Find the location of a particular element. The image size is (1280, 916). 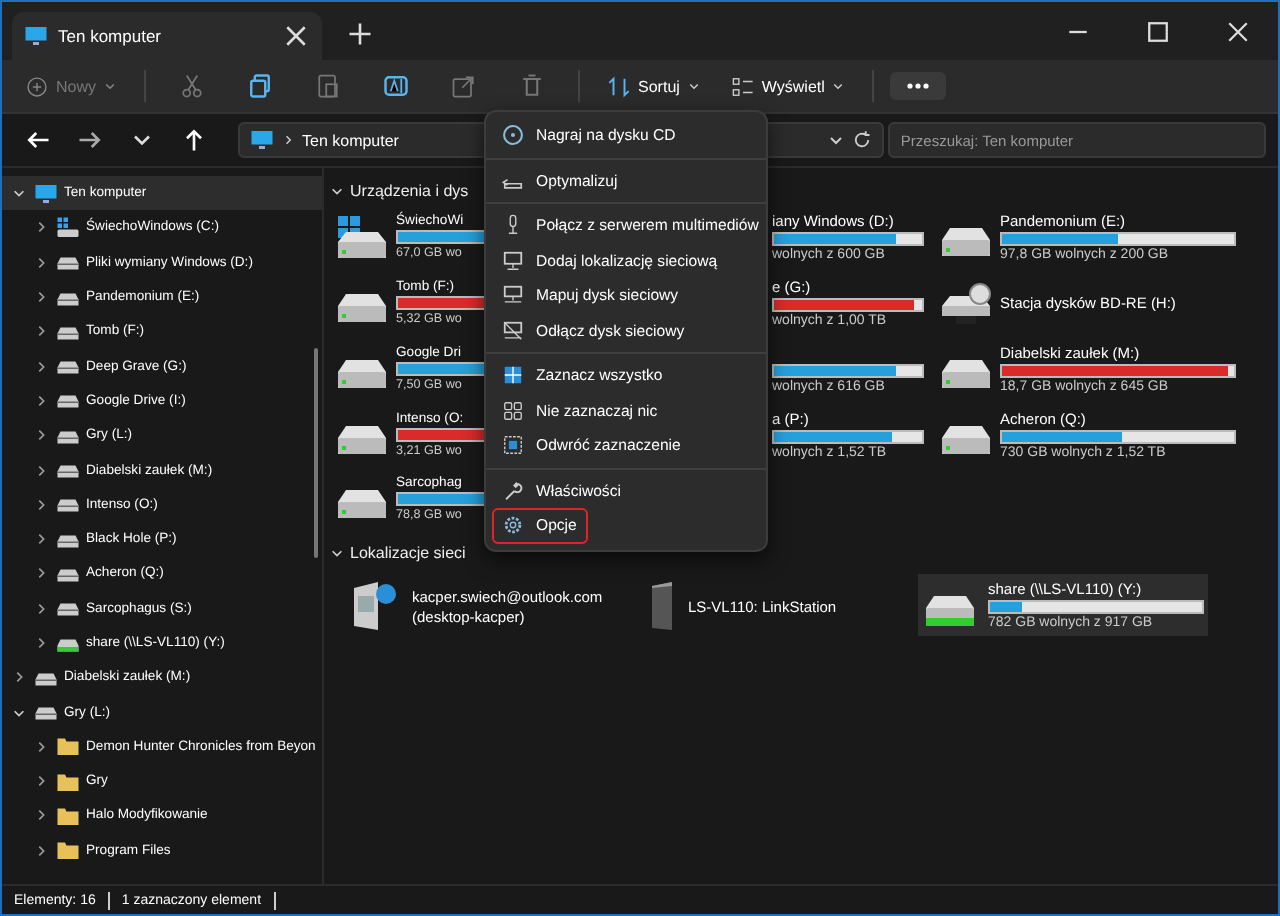

maximize-icon is located at coordinates (1158, 32).